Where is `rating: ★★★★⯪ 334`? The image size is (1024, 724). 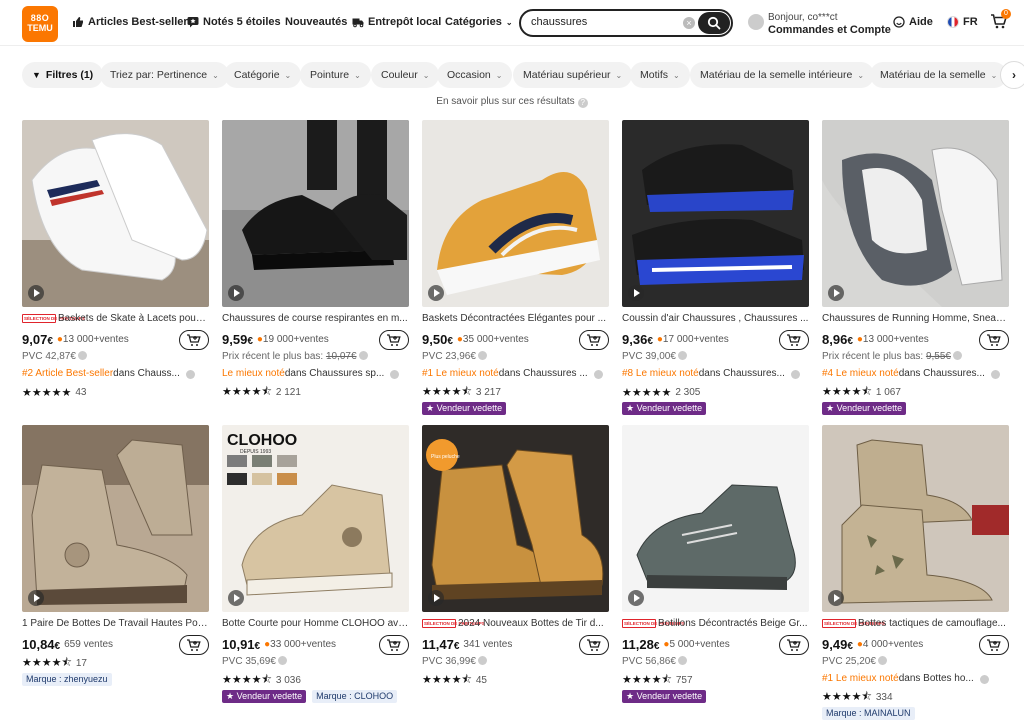 rating: ★★★★⯪ 334 is located at coordinates (915, 697).